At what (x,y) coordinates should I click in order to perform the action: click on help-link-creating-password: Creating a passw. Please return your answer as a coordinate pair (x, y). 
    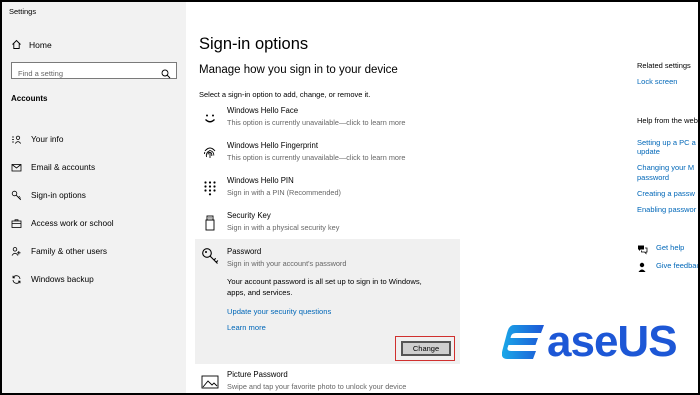
    Looking at the image, I should click on (666, 193).